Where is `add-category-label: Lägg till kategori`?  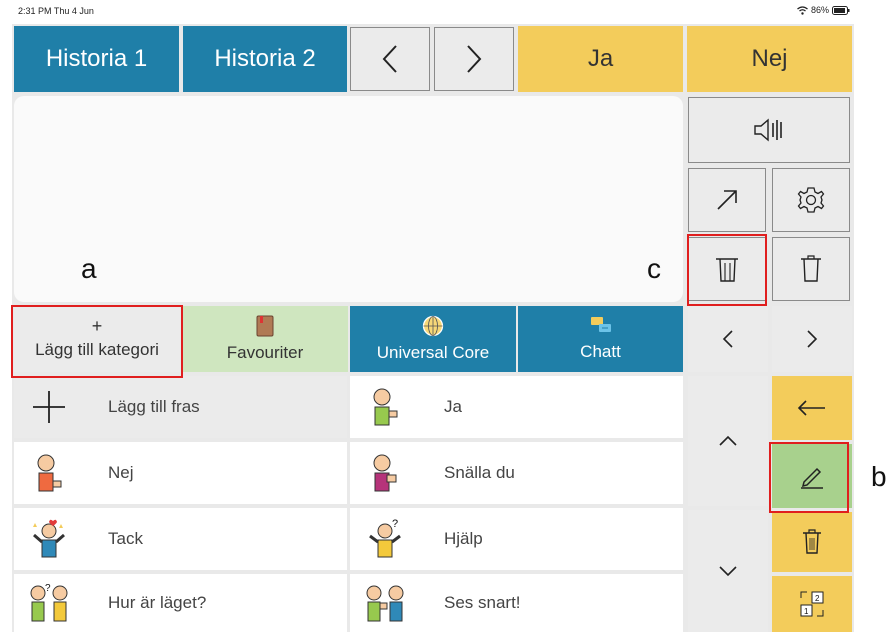
add-category-label: Lägg till kategori is located at coordinates (97, 349).